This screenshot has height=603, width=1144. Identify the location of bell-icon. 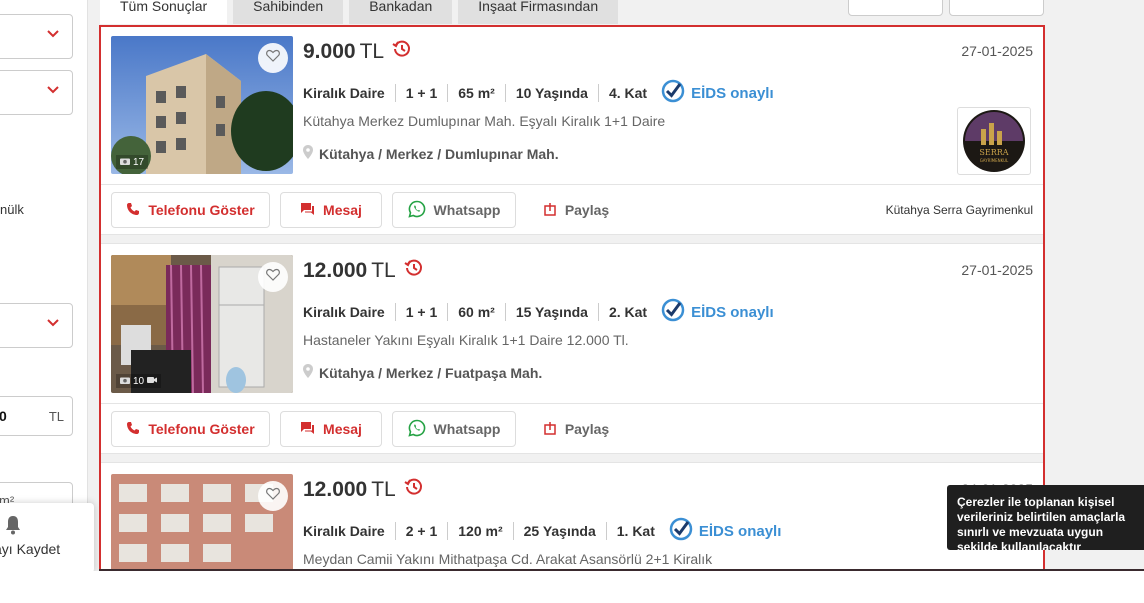
(13, 527).